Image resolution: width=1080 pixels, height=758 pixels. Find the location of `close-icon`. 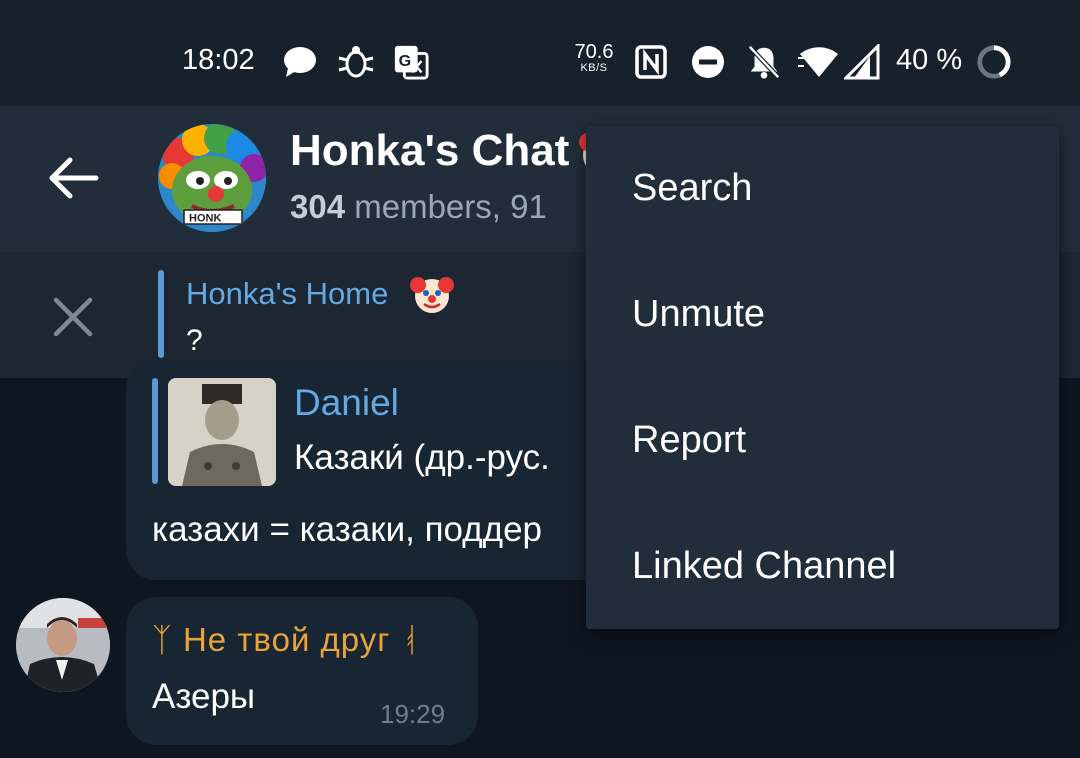

close-icon is located at coordinates (73, 317).